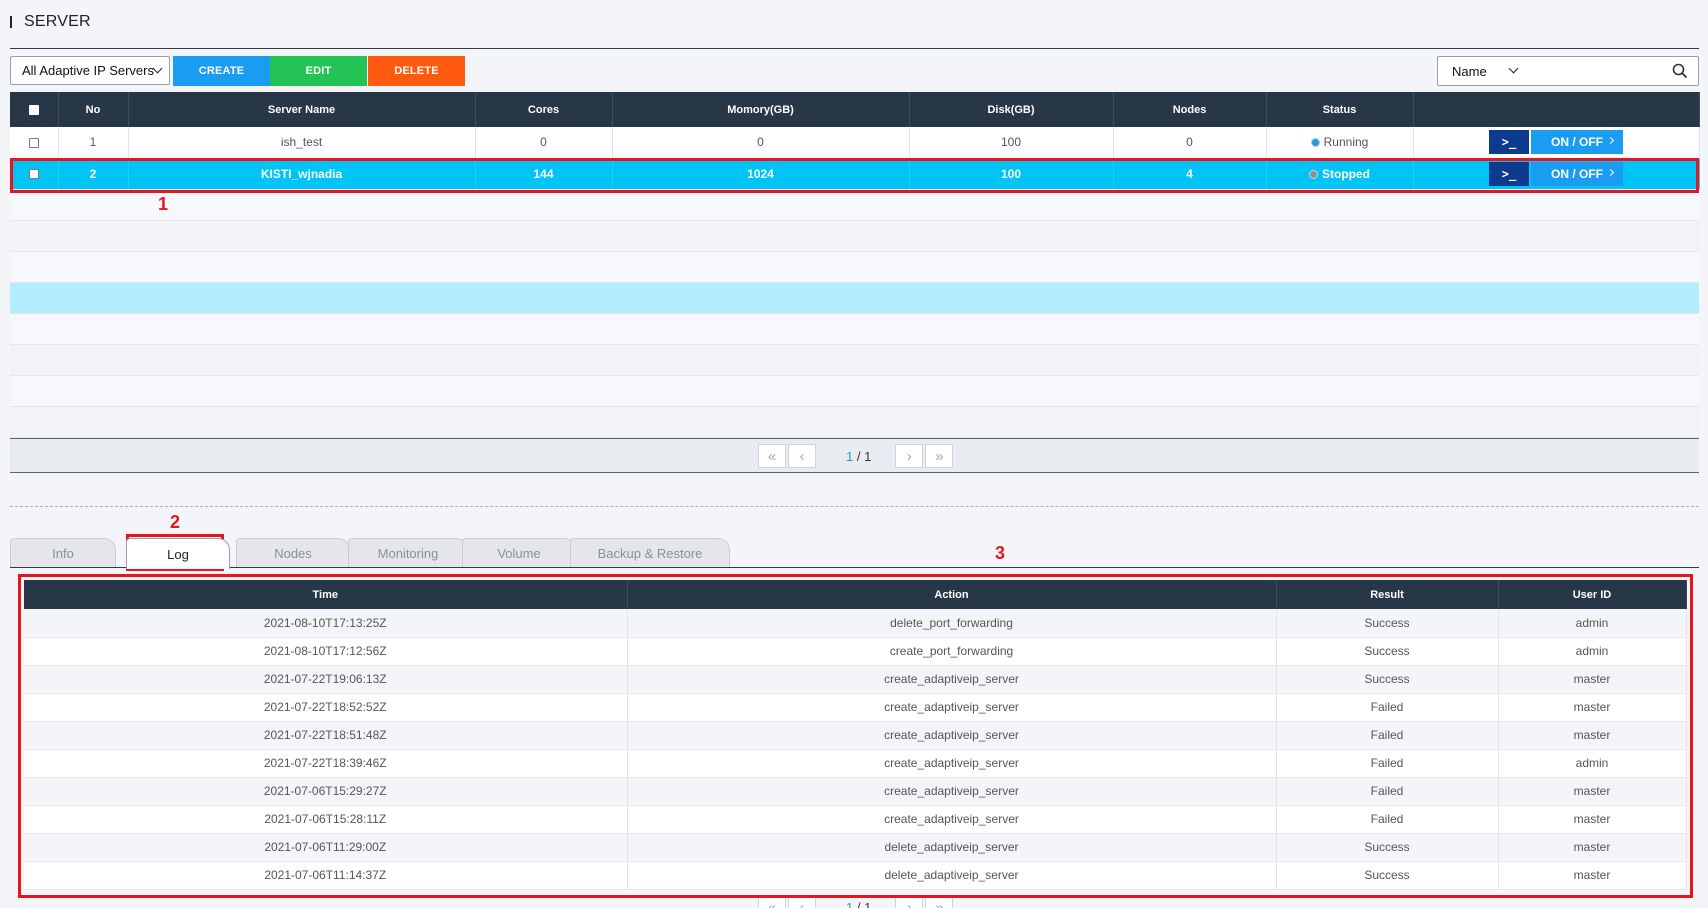 This screenshot has height=908, width=1708. What do you see at coordinates (1469, 71) in the screenshot?
I see `search-criteria-select: Name` at bounding box center [1469, 71].